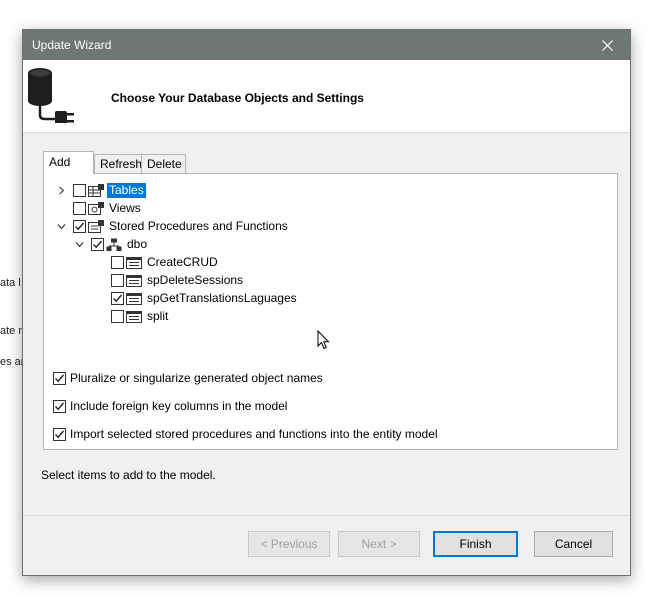 The width and height of the screenshot is (656, 595). I want to click on chevron-right-icon, so click(61, 190).